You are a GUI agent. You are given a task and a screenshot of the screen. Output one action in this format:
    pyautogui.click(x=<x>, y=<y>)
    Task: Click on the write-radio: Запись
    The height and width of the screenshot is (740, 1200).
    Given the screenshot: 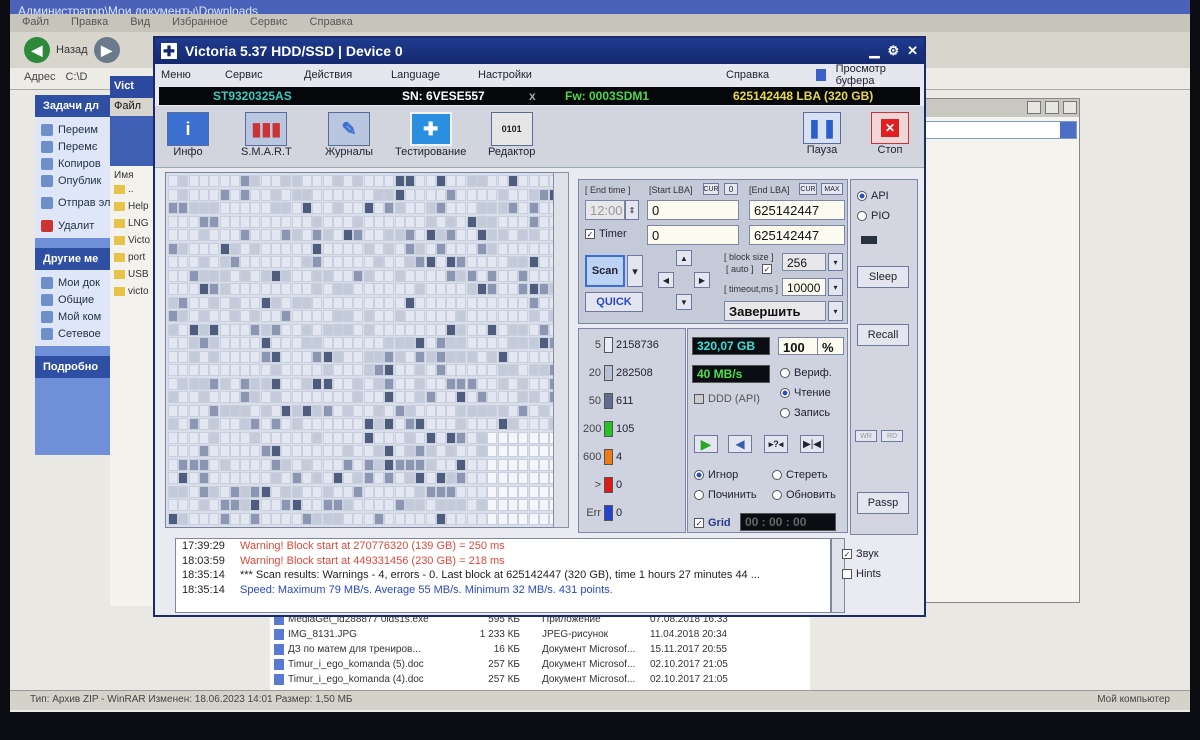 What is the action you would take?
    pyautogui.click(x=805, y=413)
    